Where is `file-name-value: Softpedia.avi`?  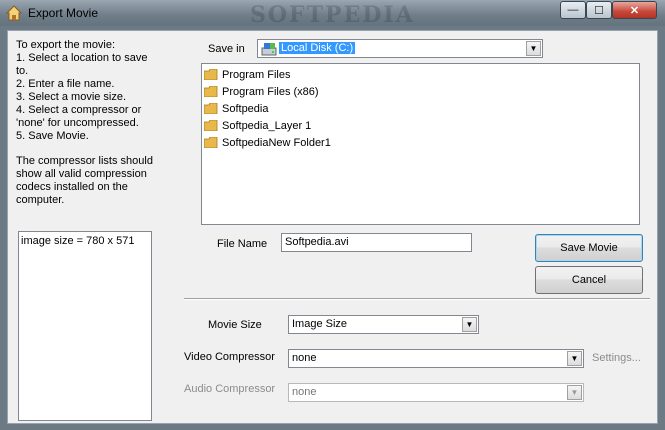
file-name-value: Softpedia.avi is located at coordinates (317, 242).